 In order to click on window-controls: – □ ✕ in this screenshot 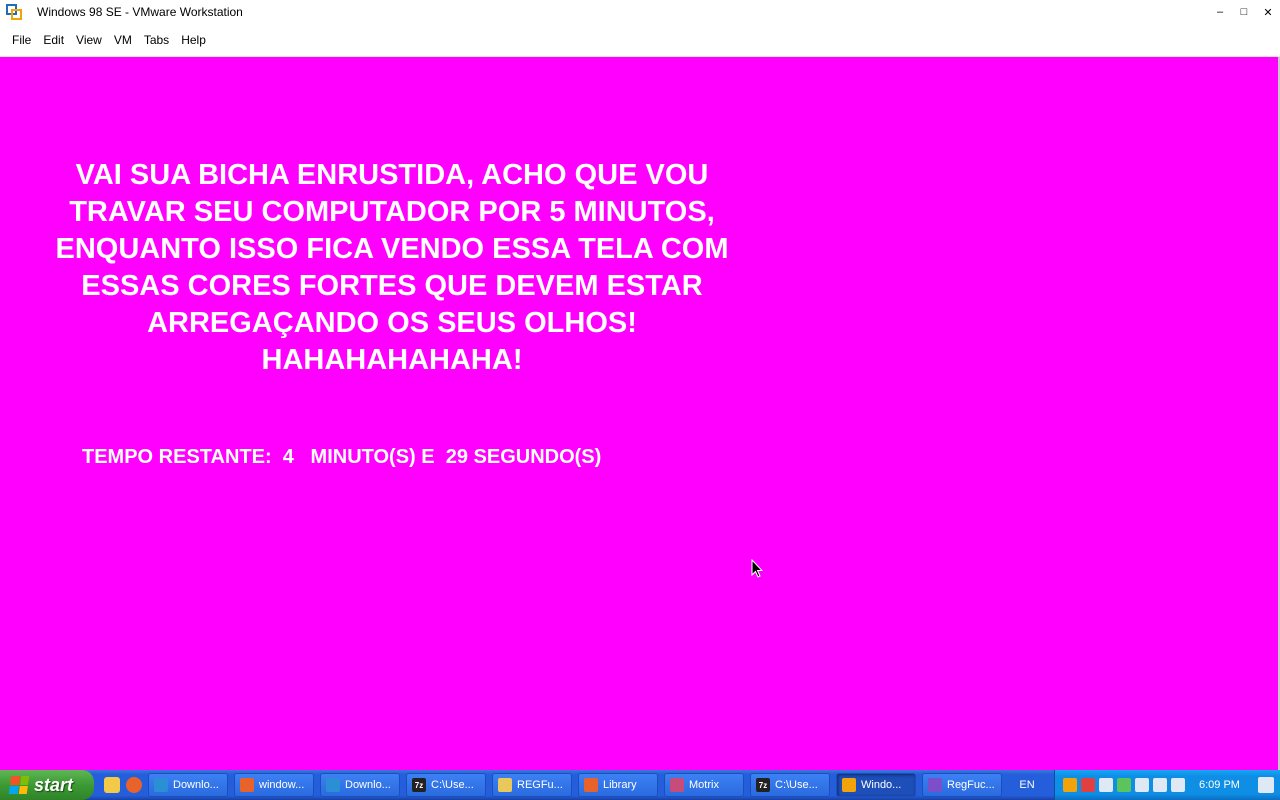, I will do `click(1244, 12)`.